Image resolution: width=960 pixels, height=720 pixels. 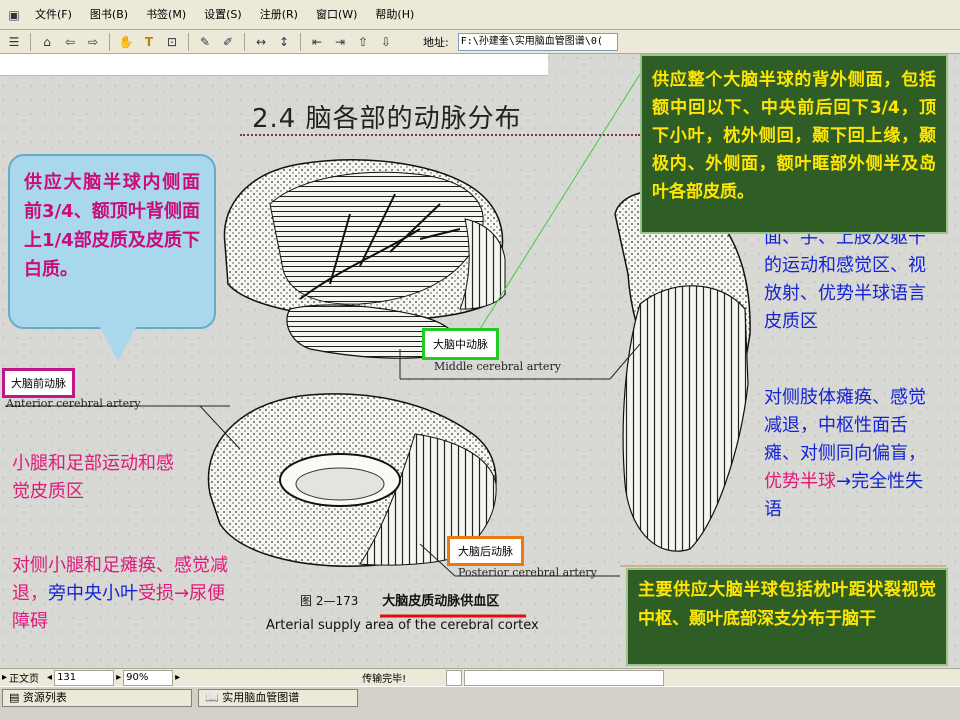 I want to click on aca-deficit-text: 对侧小腿和足瘫痪、感觉减退，旁中央小叶受损→尿便障碍, so click(x=123, y=594).